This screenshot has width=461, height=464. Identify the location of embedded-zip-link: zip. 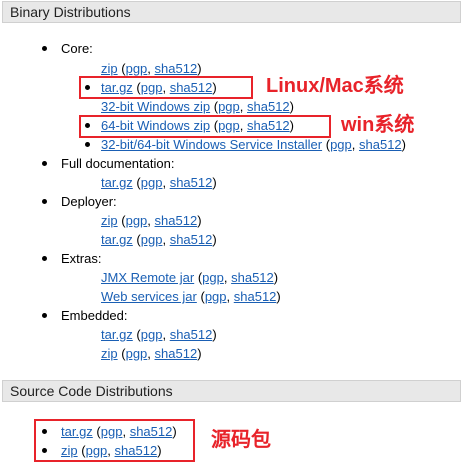
(109, 353).